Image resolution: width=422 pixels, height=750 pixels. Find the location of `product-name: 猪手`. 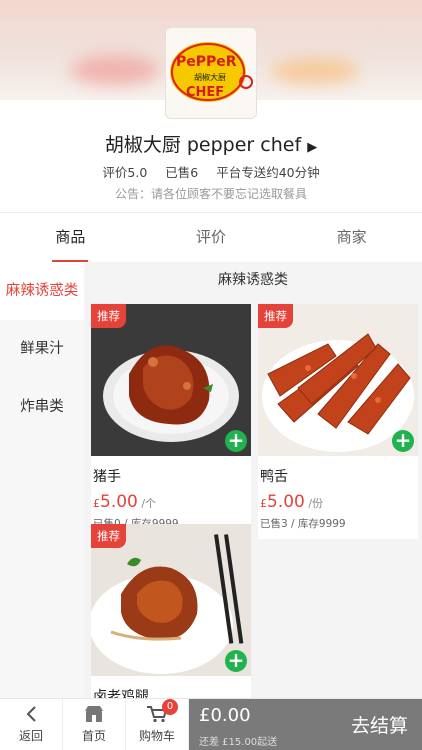

product-name: 猪手 is located at coordinates (107, 477).